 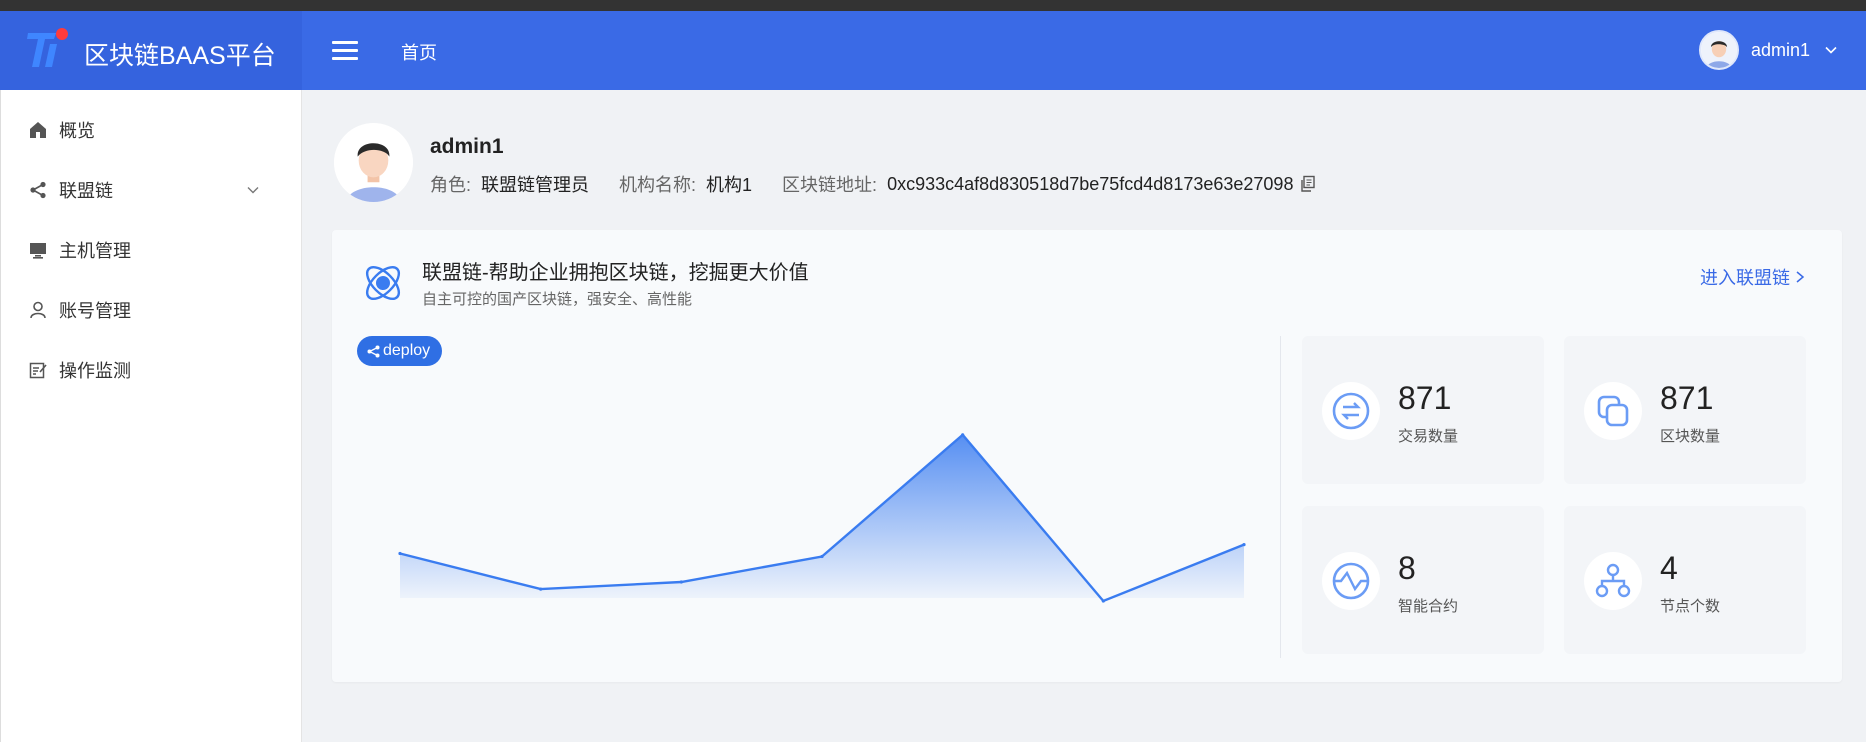 I want to click on stat-card-blocks: 871 区块数量, so click(x=1685, y=410).